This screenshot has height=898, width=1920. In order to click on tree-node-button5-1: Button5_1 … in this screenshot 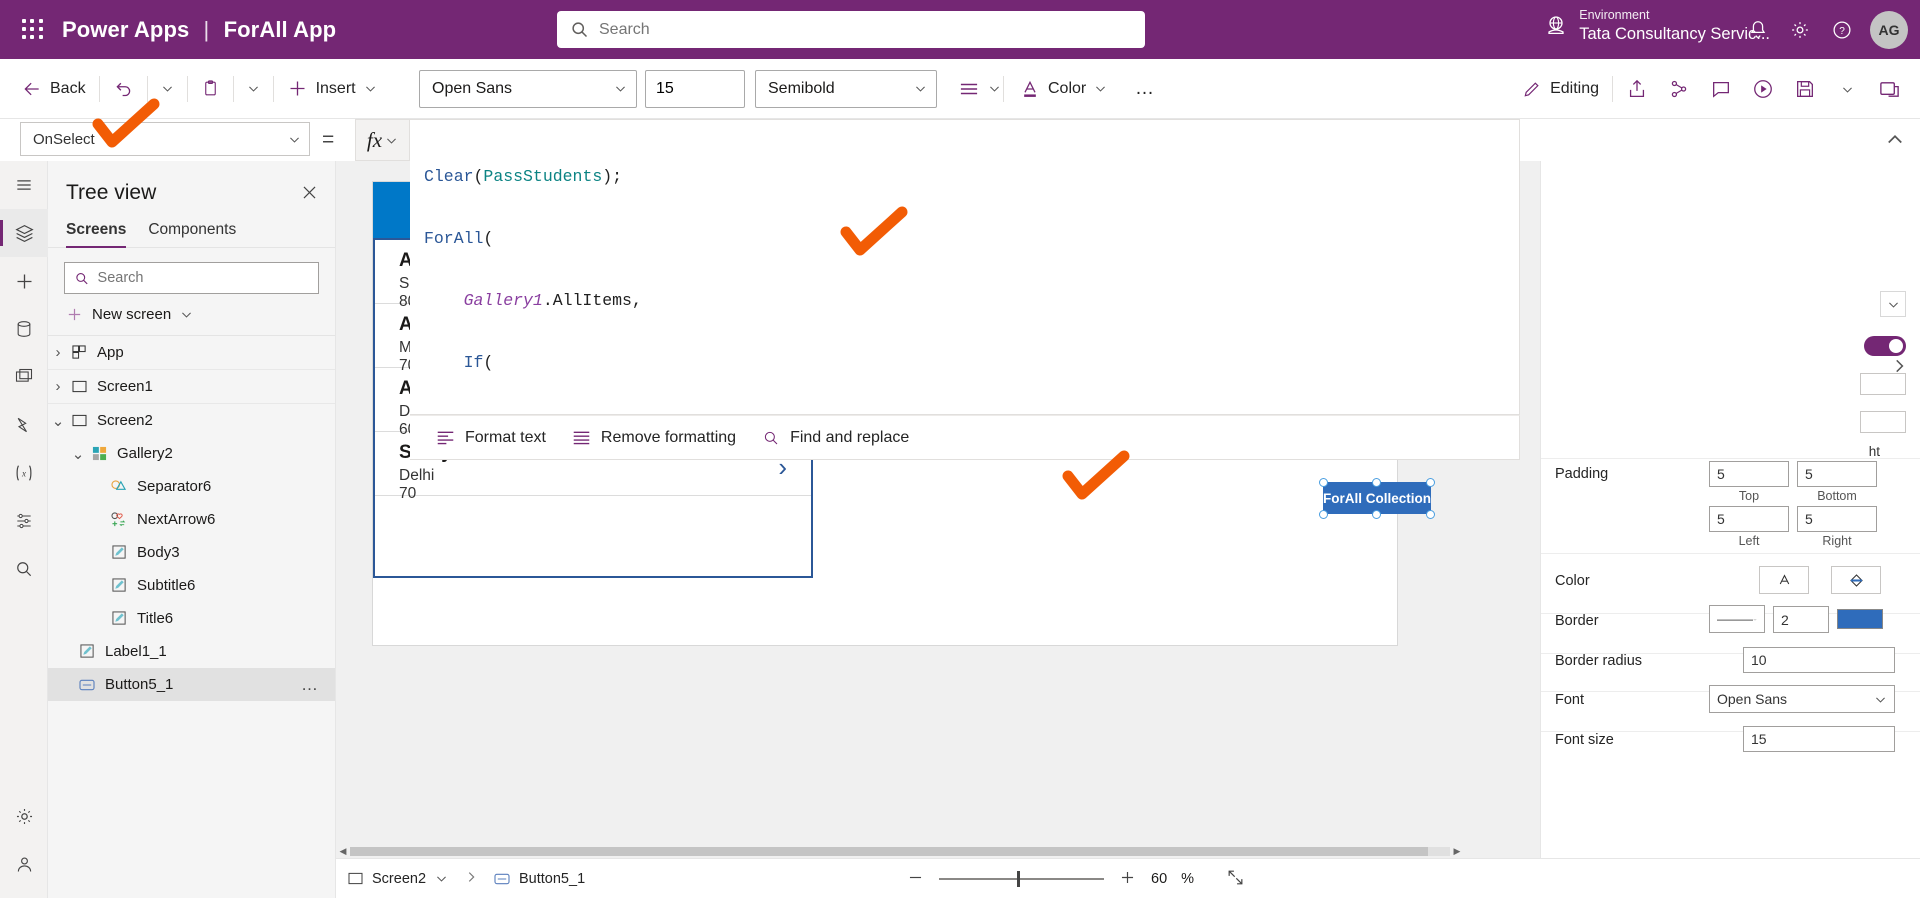, I will do `click(191, 684)`.